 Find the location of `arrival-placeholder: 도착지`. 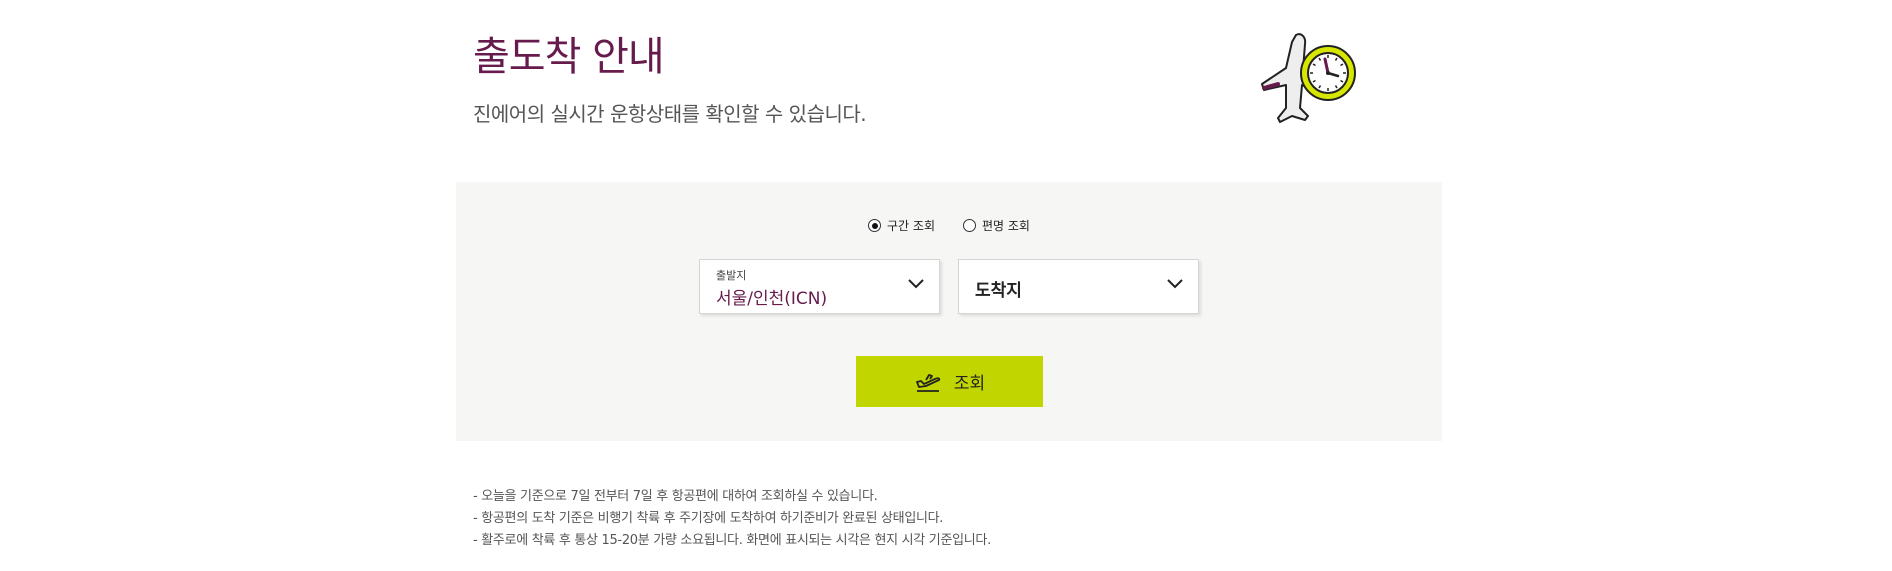

arrival-placeholder: 도착지 is located at coordinates (998, 291).